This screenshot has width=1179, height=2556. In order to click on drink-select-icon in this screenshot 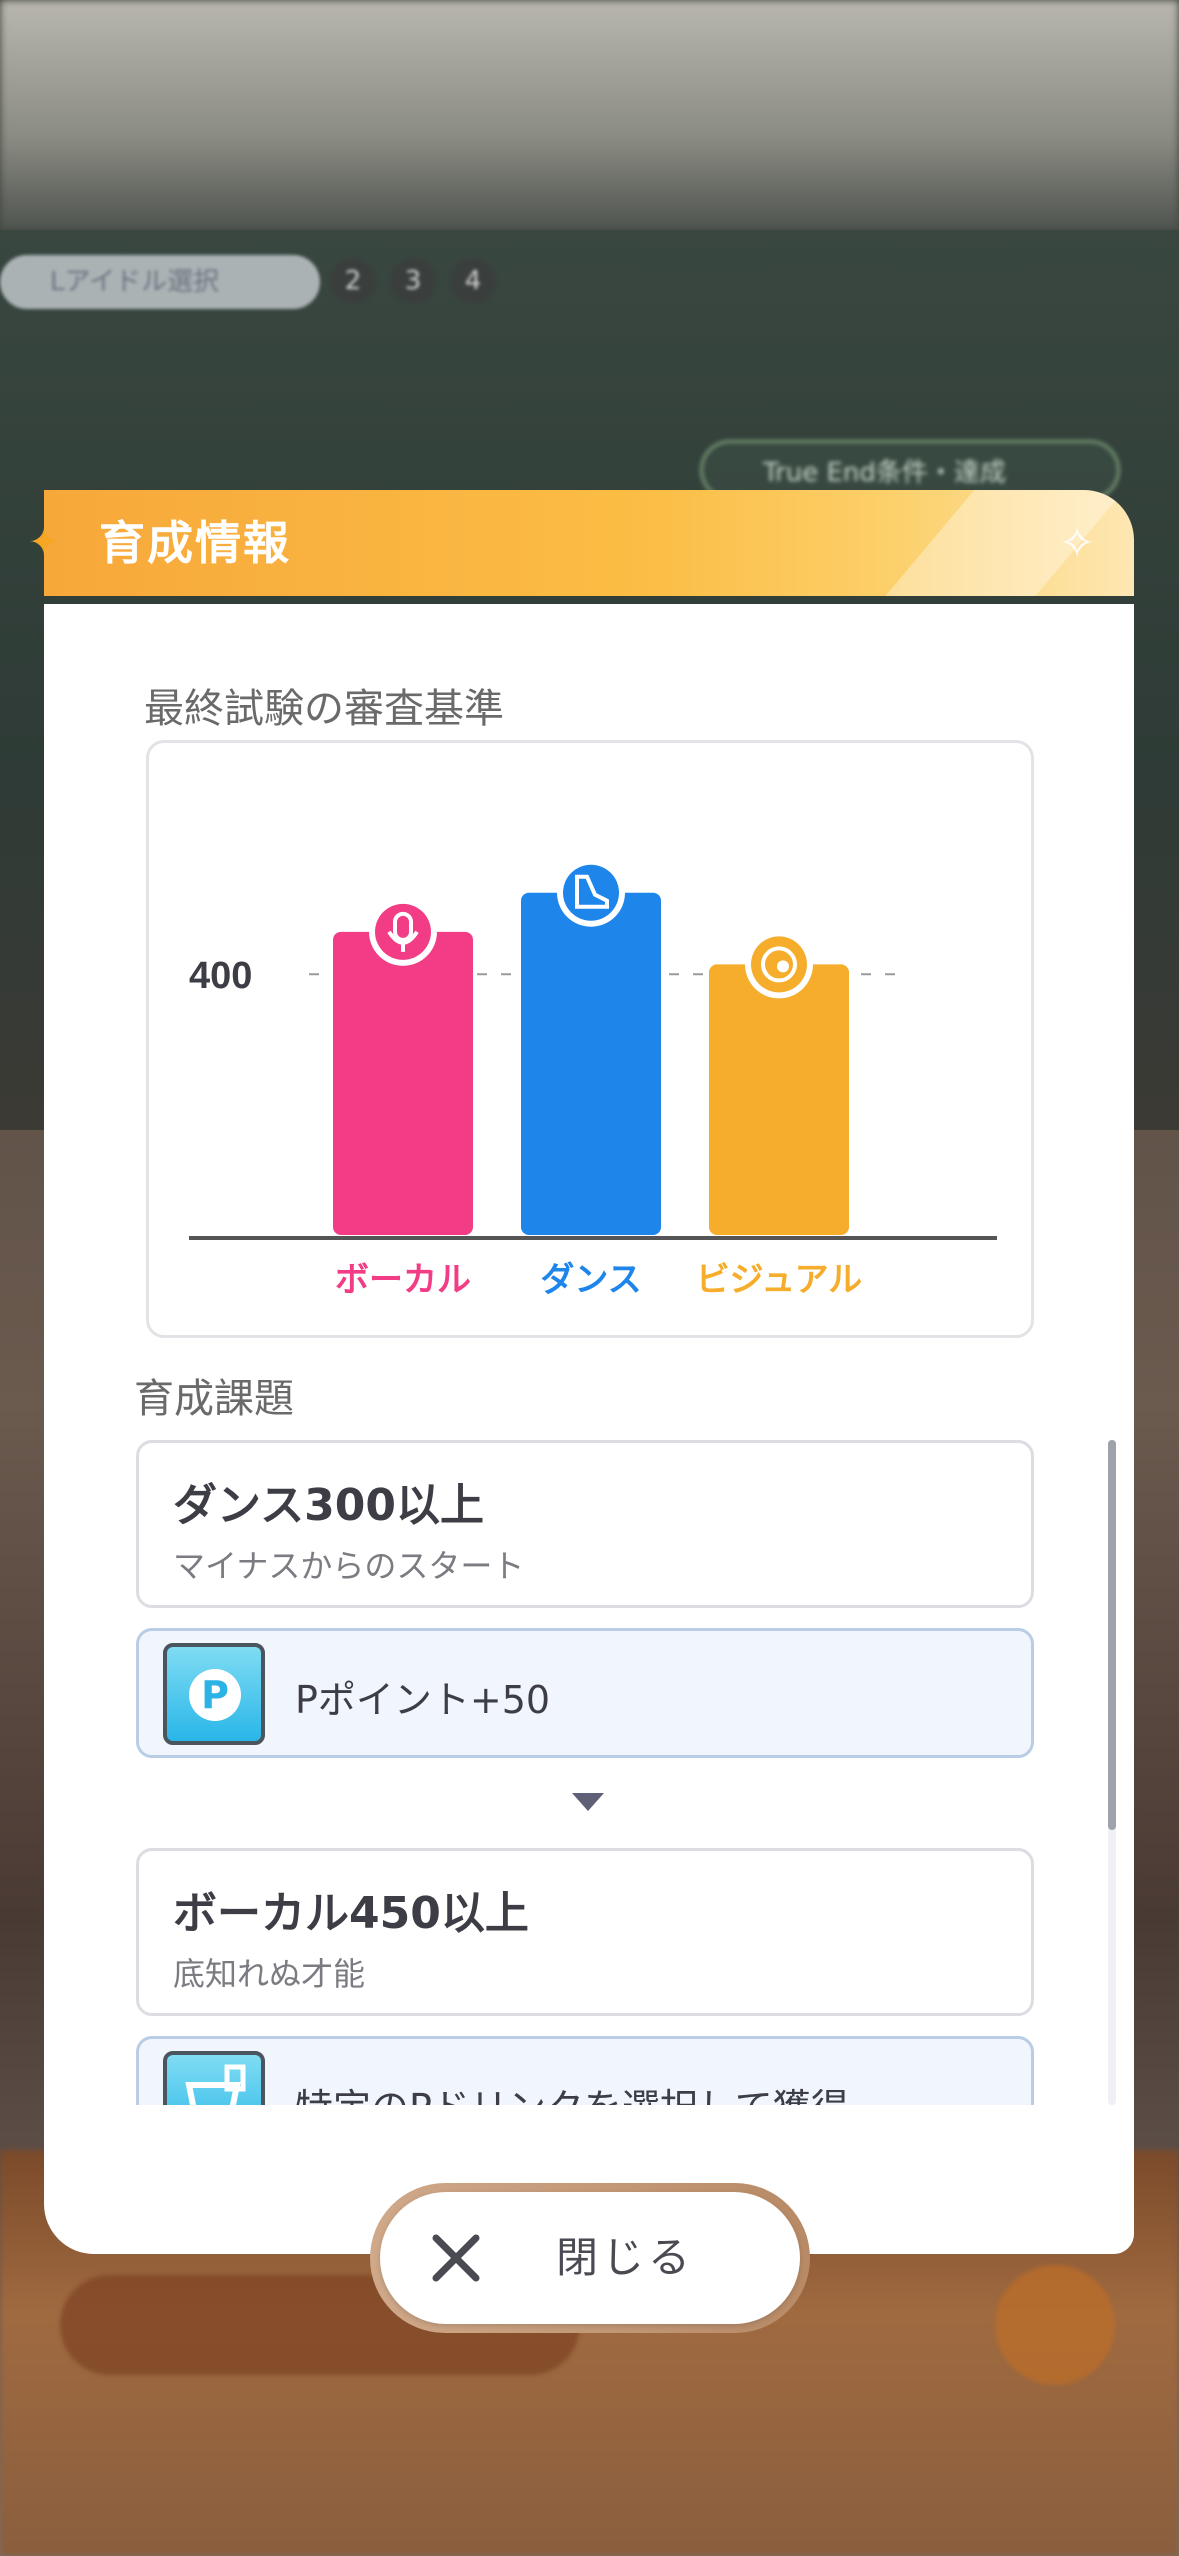, I will do `click(214, 2078)`.